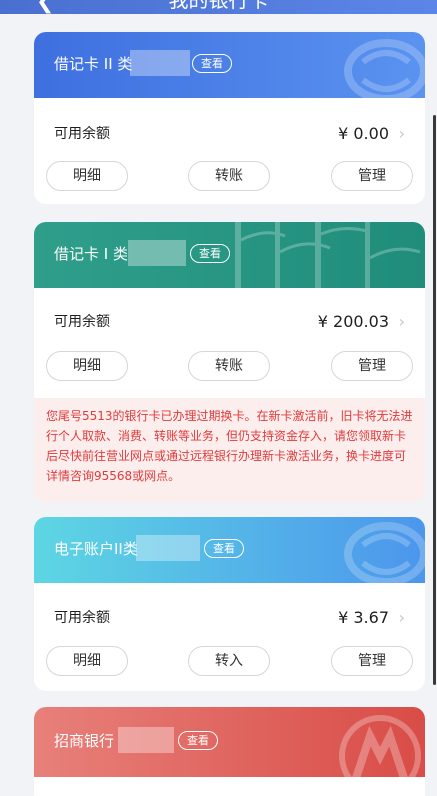  Describe the element at coordinates (229, 322) in the screenshot. I see `balance-row: 可用余额 ¥ 200.03 ›` at that location.